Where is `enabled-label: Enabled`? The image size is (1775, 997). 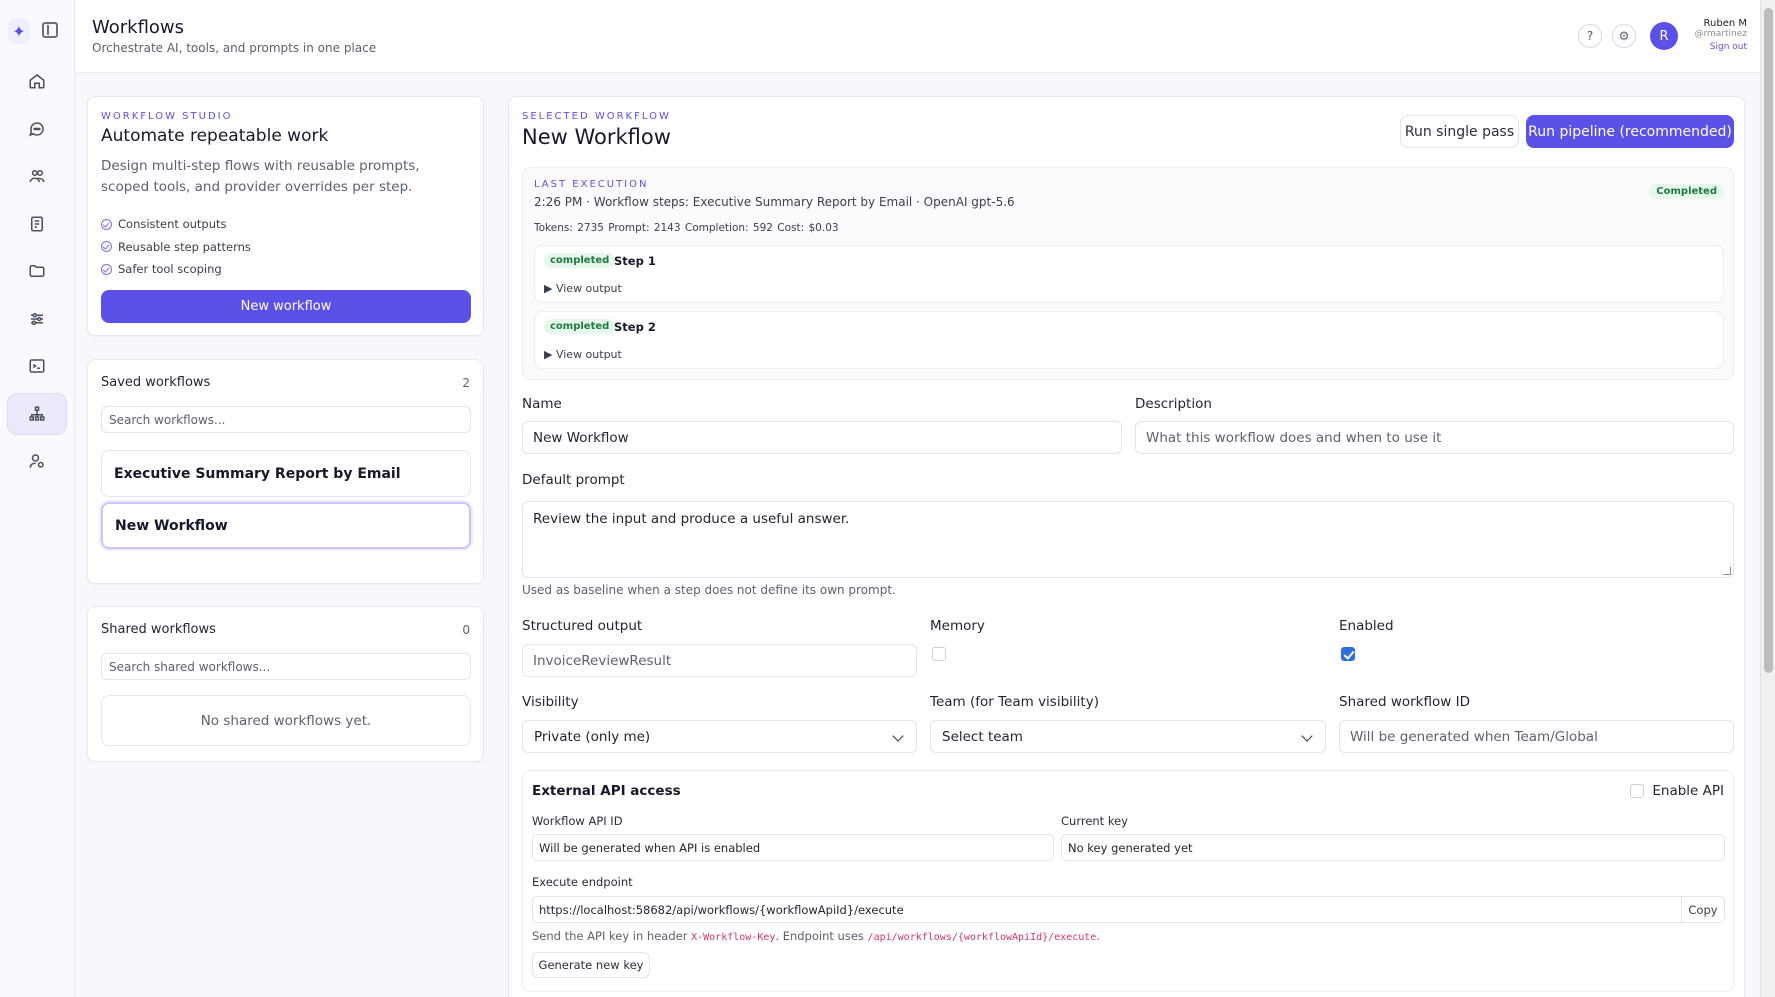 enabled-label: Enabled is located at coordinates (1366, 626).